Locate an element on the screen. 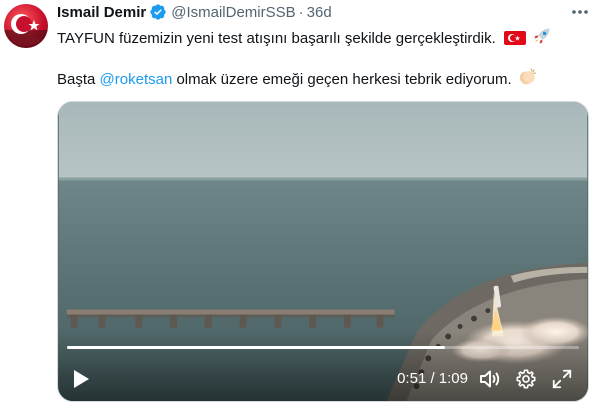 The width and height of the screenshot is (600, 405). fullscreen-icon is located at coordinates (562, 379).